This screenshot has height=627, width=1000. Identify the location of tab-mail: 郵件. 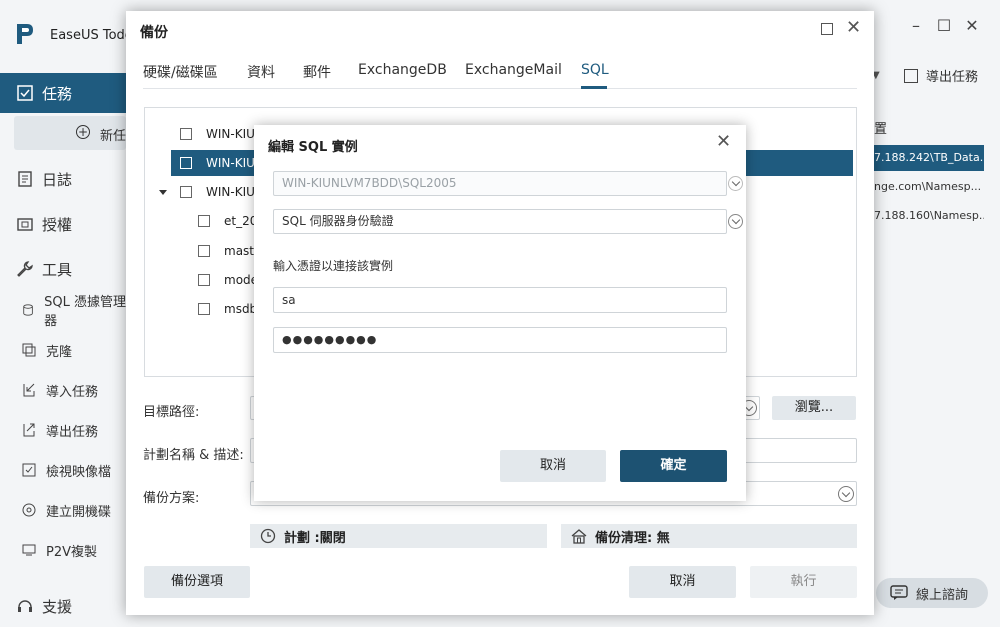
(317, 72).